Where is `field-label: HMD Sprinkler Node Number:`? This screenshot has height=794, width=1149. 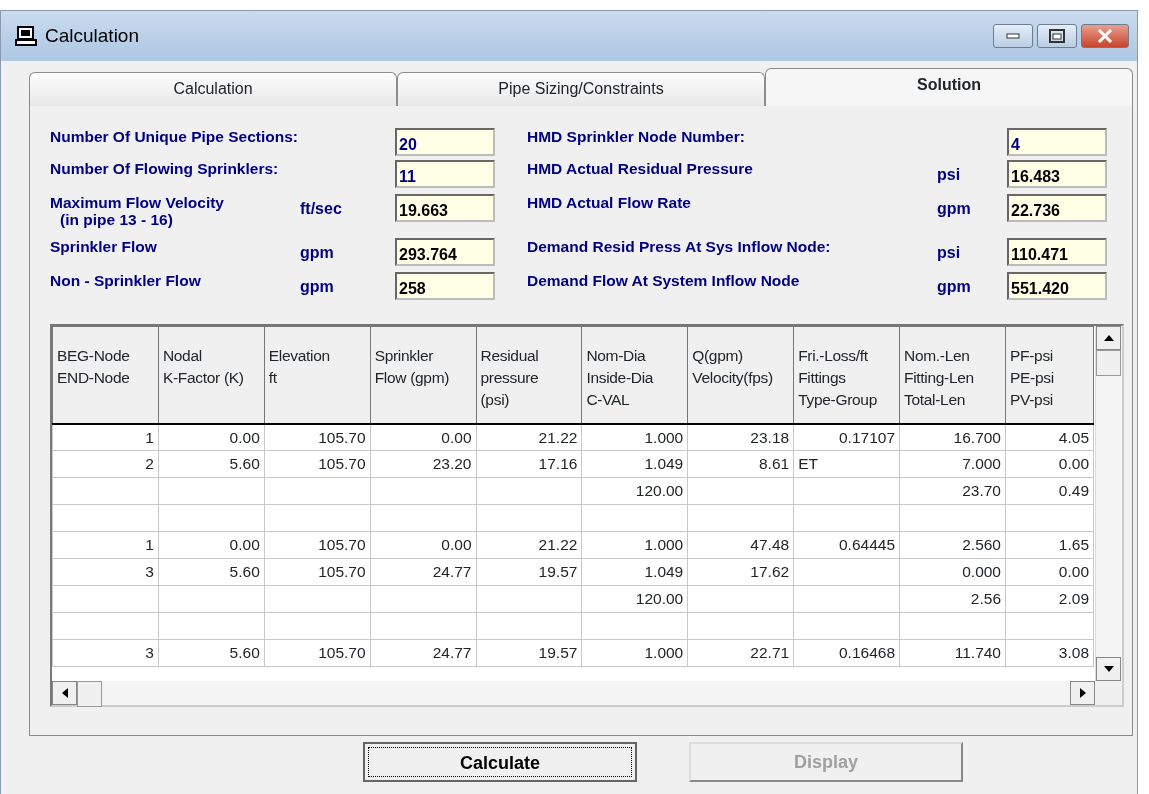
field-label: HMD Sprinkler Node Number: is located at coordinates (636, 136).